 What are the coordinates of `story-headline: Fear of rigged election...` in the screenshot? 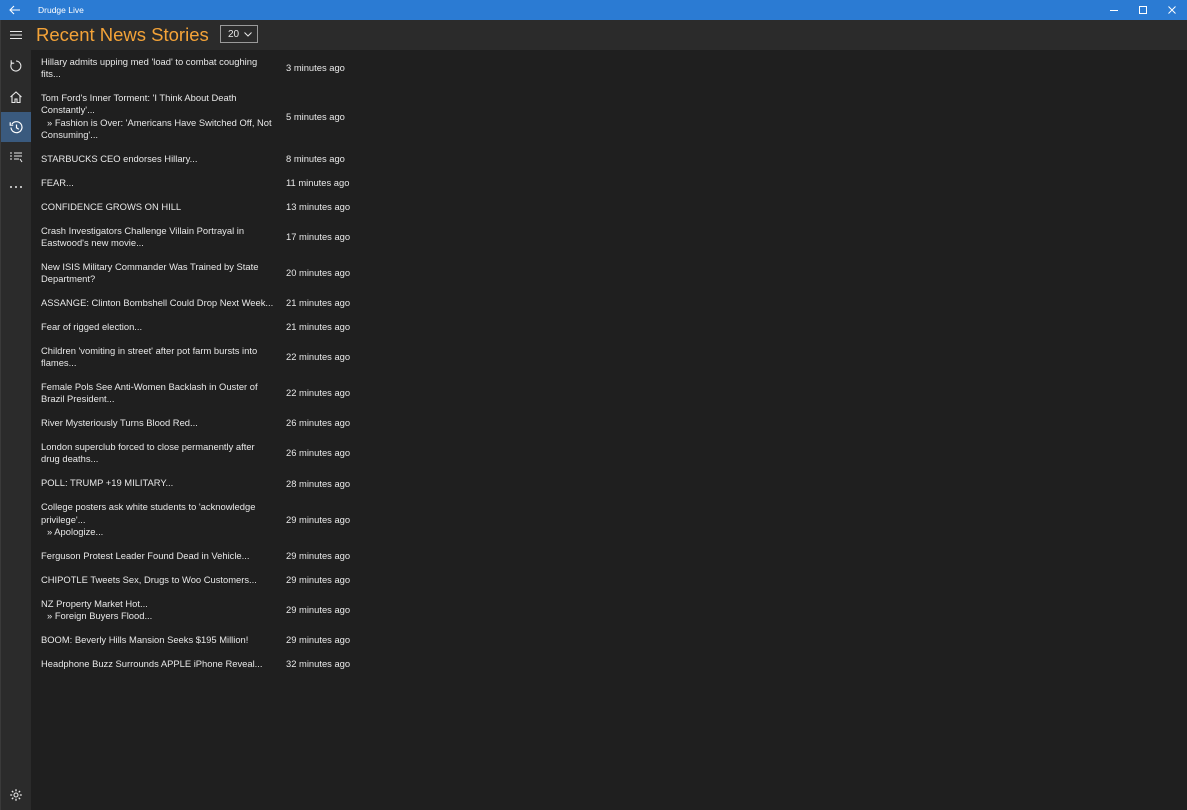 It's located at (157, 327).